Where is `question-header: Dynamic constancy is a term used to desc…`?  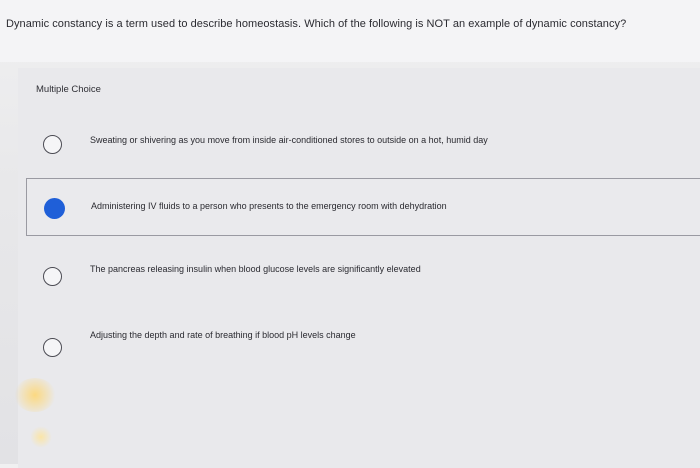
question-header: Dynamic constancy is a term used to desc… is located at coordinates (350, 31).